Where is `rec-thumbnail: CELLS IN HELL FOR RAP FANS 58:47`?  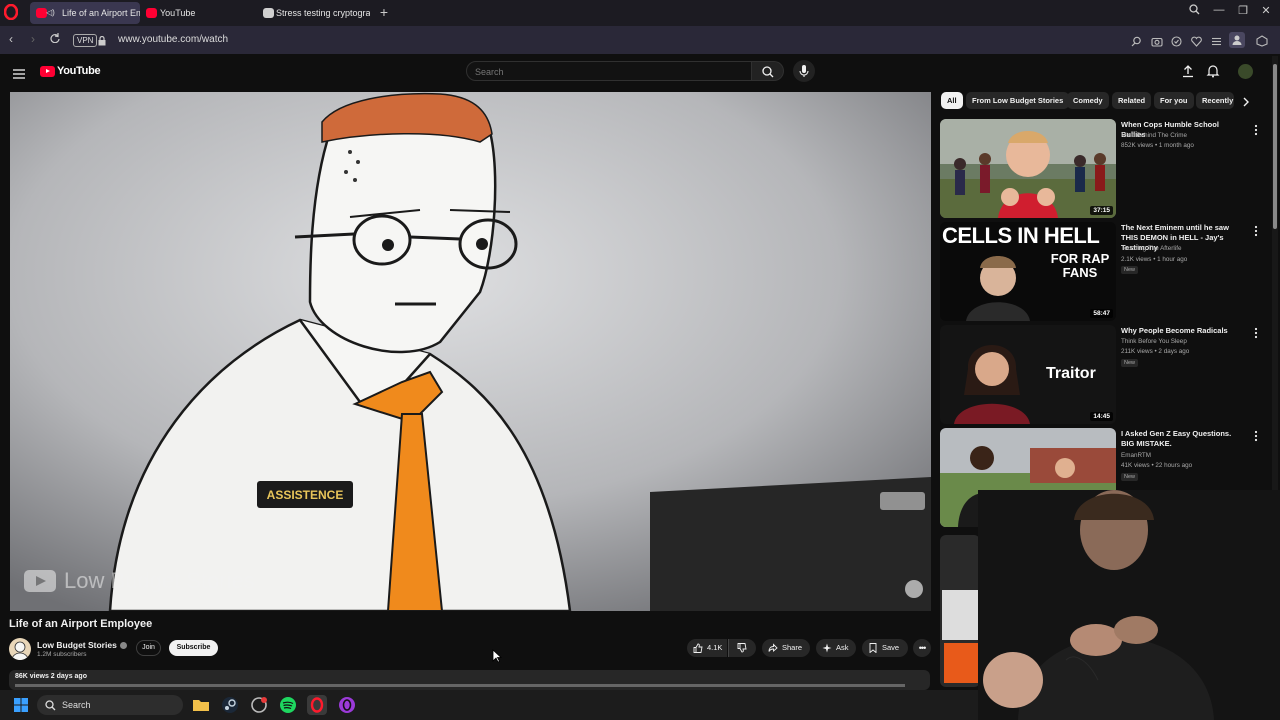
rec-thumbnail: CELLS IN HELL FOR RAP FANS 58:47 is located at coordinates (1028, 271).